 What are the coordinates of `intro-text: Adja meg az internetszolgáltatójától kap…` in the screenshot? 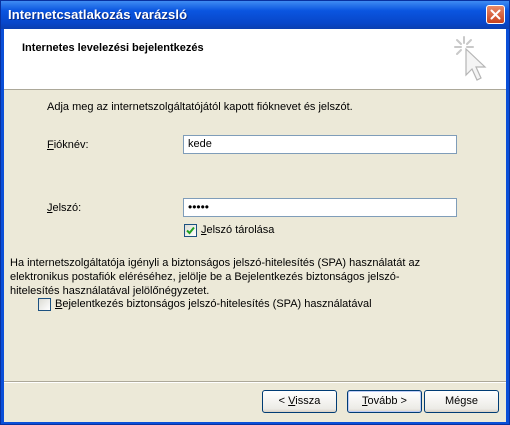 It's located at (200, 107).